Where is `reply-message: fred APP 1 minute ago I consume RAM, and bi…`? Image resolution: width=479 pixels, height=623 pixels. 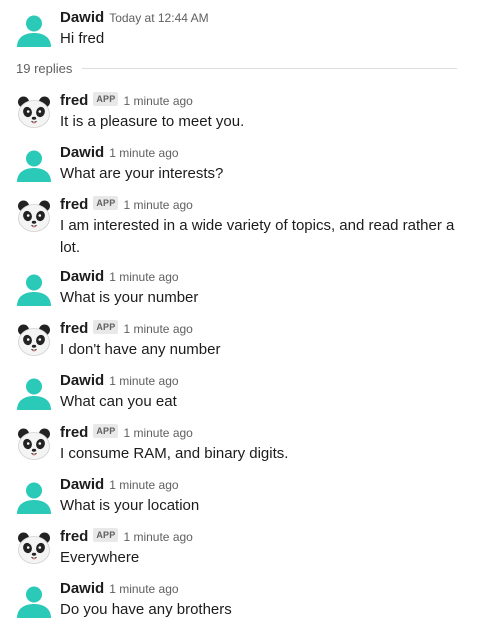
reply-message: fred APP 1 minute ago I consume RAM, and bi… is located at coordinates (239, 441).